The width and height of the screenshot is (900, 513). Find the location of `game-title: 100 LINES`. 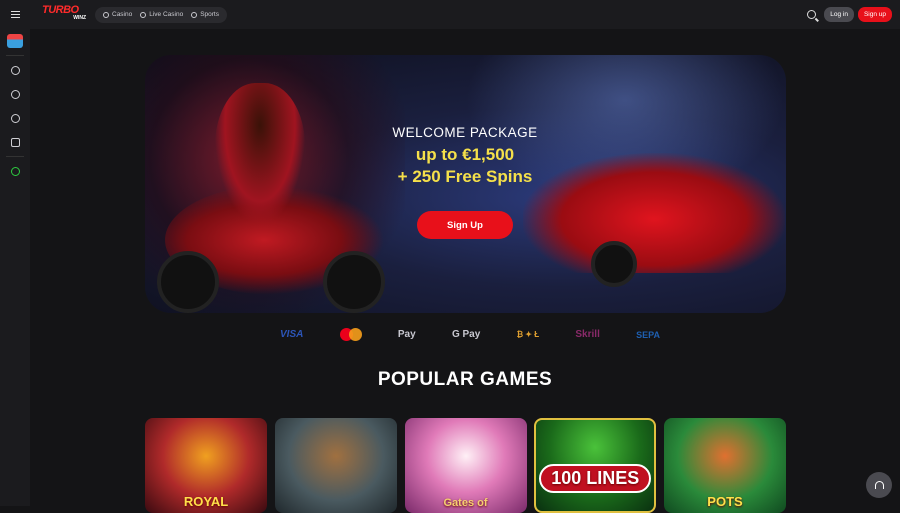

game-title: 100 LINES is located at coordinates (595, 478).